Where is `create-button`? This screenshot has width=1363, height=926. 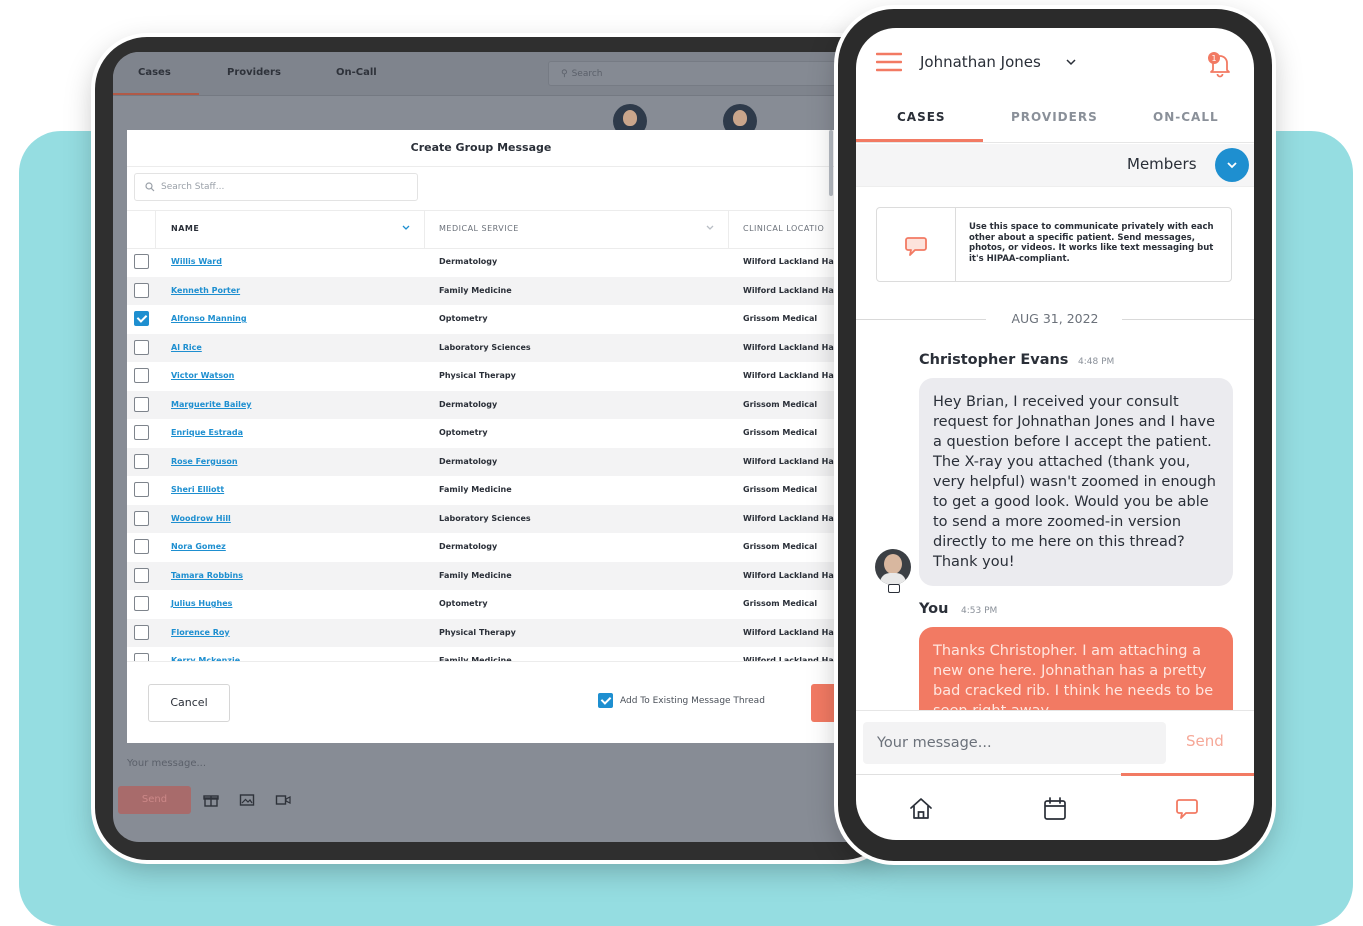
create-button is located at coordinates (823, 703).